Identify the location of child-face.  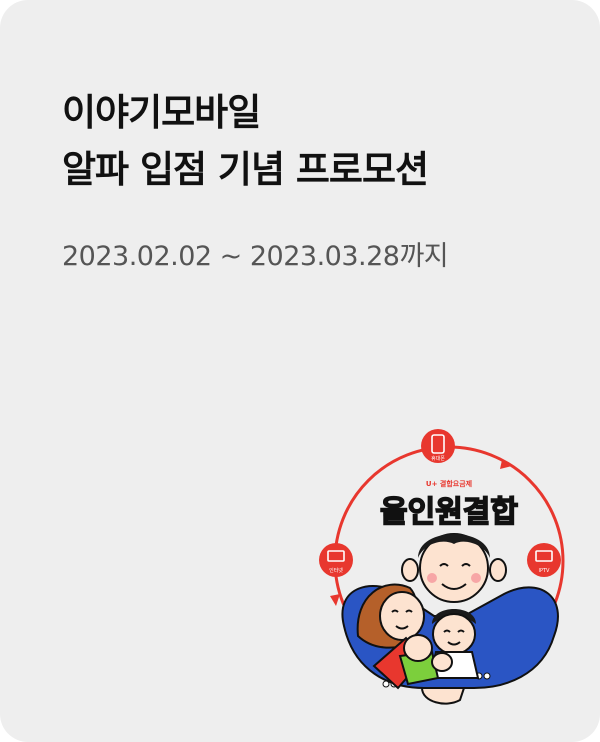
(454, 634).